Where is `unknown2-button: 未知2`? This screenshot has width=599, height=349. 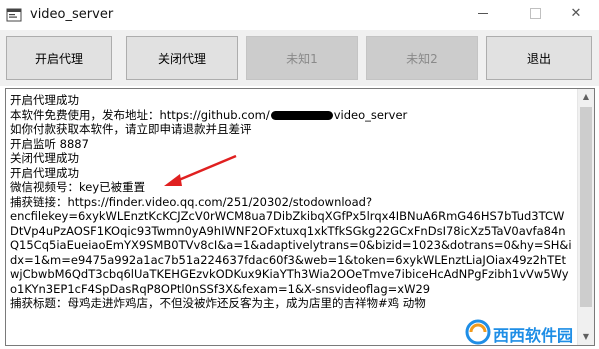 unknown2-button: 未知2 is located at coordinates (422, 58).